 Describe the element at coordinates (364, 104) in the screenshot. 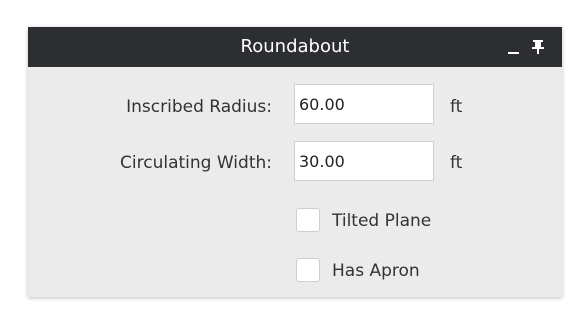

I see `inscribed-radius-input` at that location.